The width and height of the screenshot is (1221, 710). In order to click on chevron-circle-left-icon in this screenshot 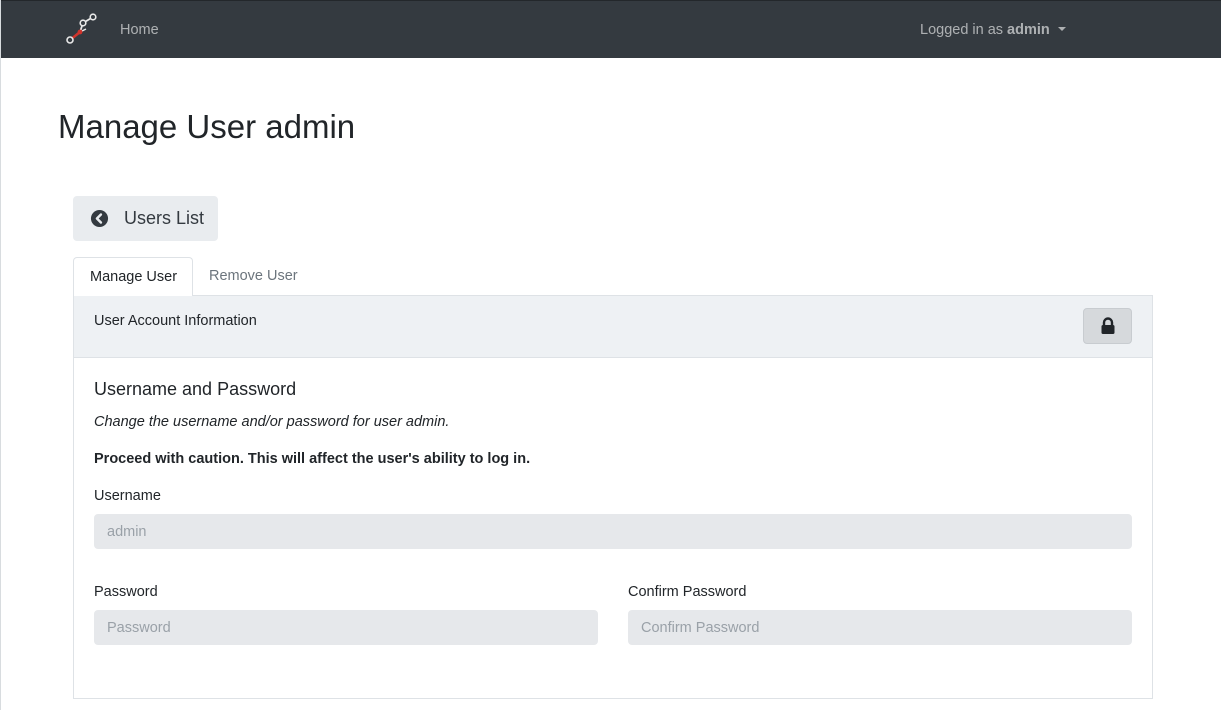, I will do `click(99, 218)`.